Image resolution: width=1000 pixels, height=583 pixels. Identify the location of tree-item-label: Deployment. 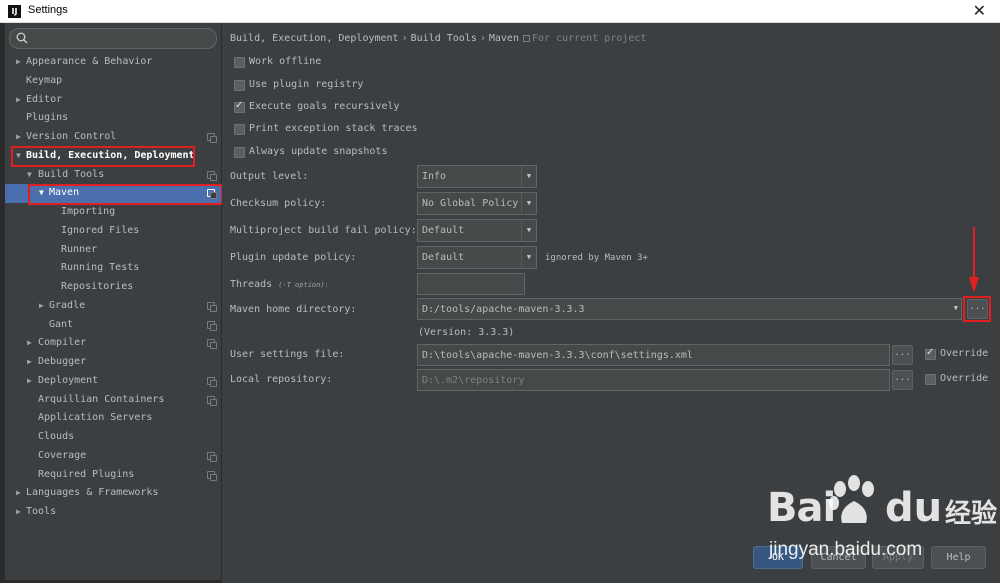
(68, 380).